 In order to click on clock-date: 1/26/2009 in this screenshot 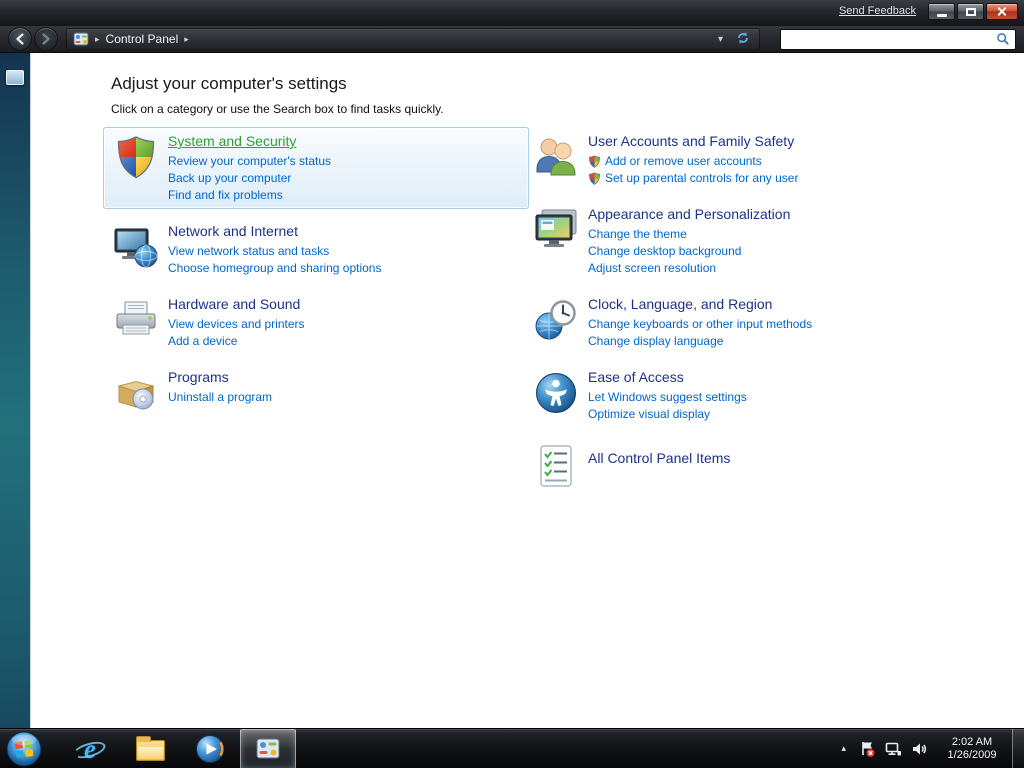, I will do `click(972, 754)`.